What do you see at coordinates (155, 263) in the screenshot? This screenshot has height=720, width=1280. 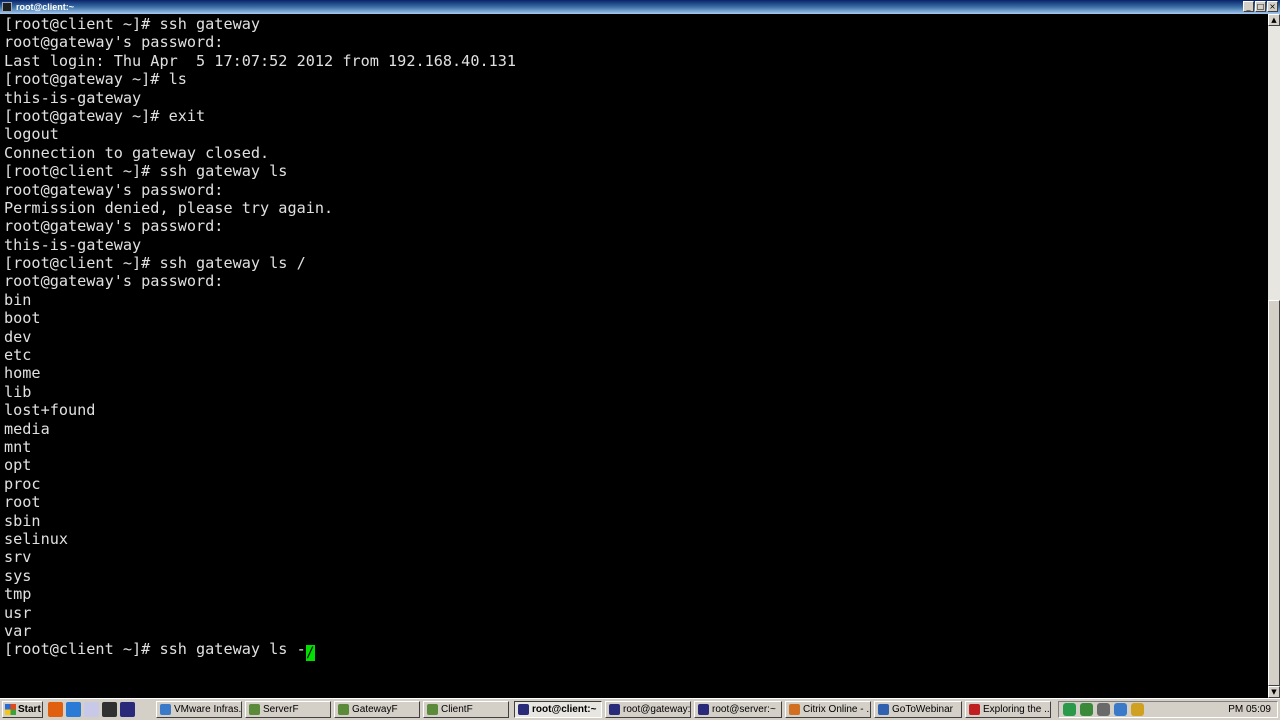 I see `terminal-line: [root@client ~]# ssh gateway ls /` at bounding box center [155, 263].